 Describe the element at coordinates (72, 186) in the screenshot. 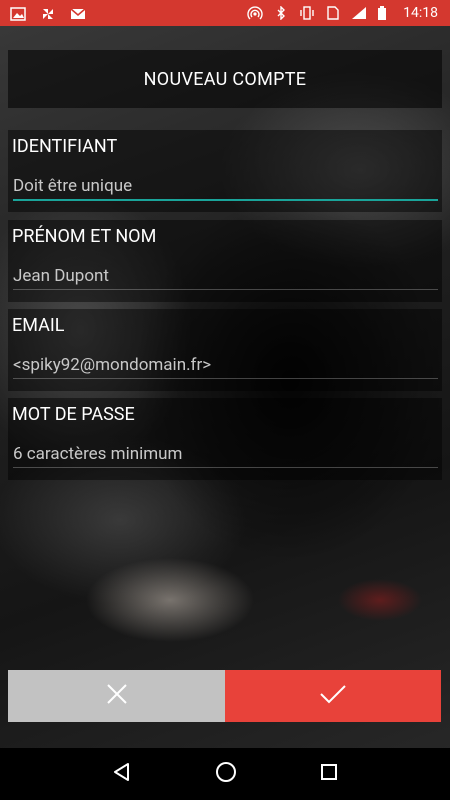

I see `username-input: Doit être unique` at that location.